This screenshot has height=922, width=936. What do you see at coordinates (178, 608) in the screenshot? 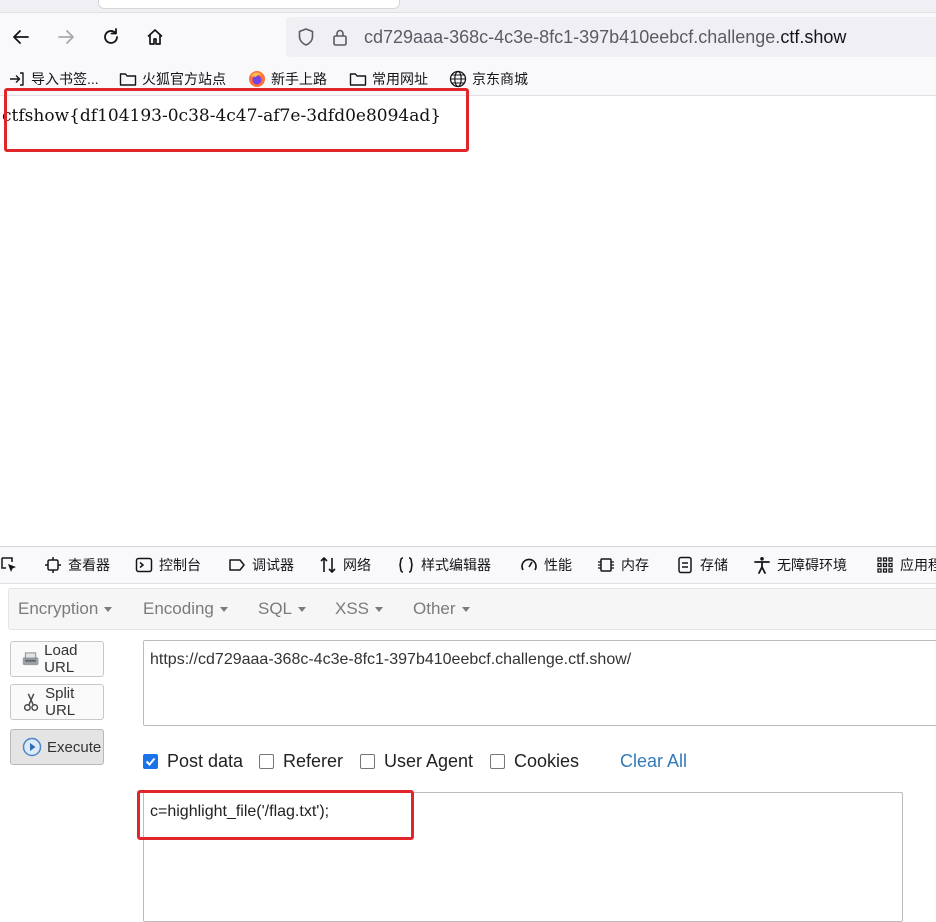
I see `menu-label: Encoding` at bounding box center [178, 608].